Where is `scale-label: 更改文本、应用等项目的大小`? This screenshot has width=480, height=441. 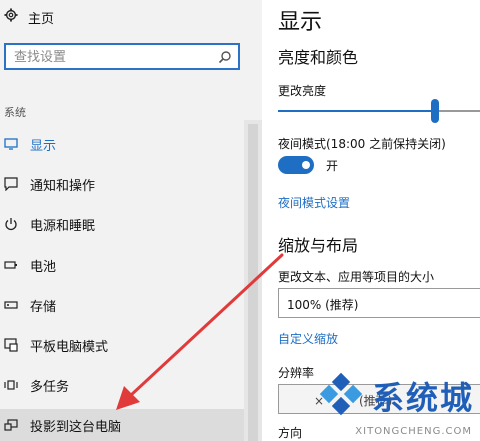
scale-label: 更改文本、应用等项目的大小 is located at coordinates (356, 277).